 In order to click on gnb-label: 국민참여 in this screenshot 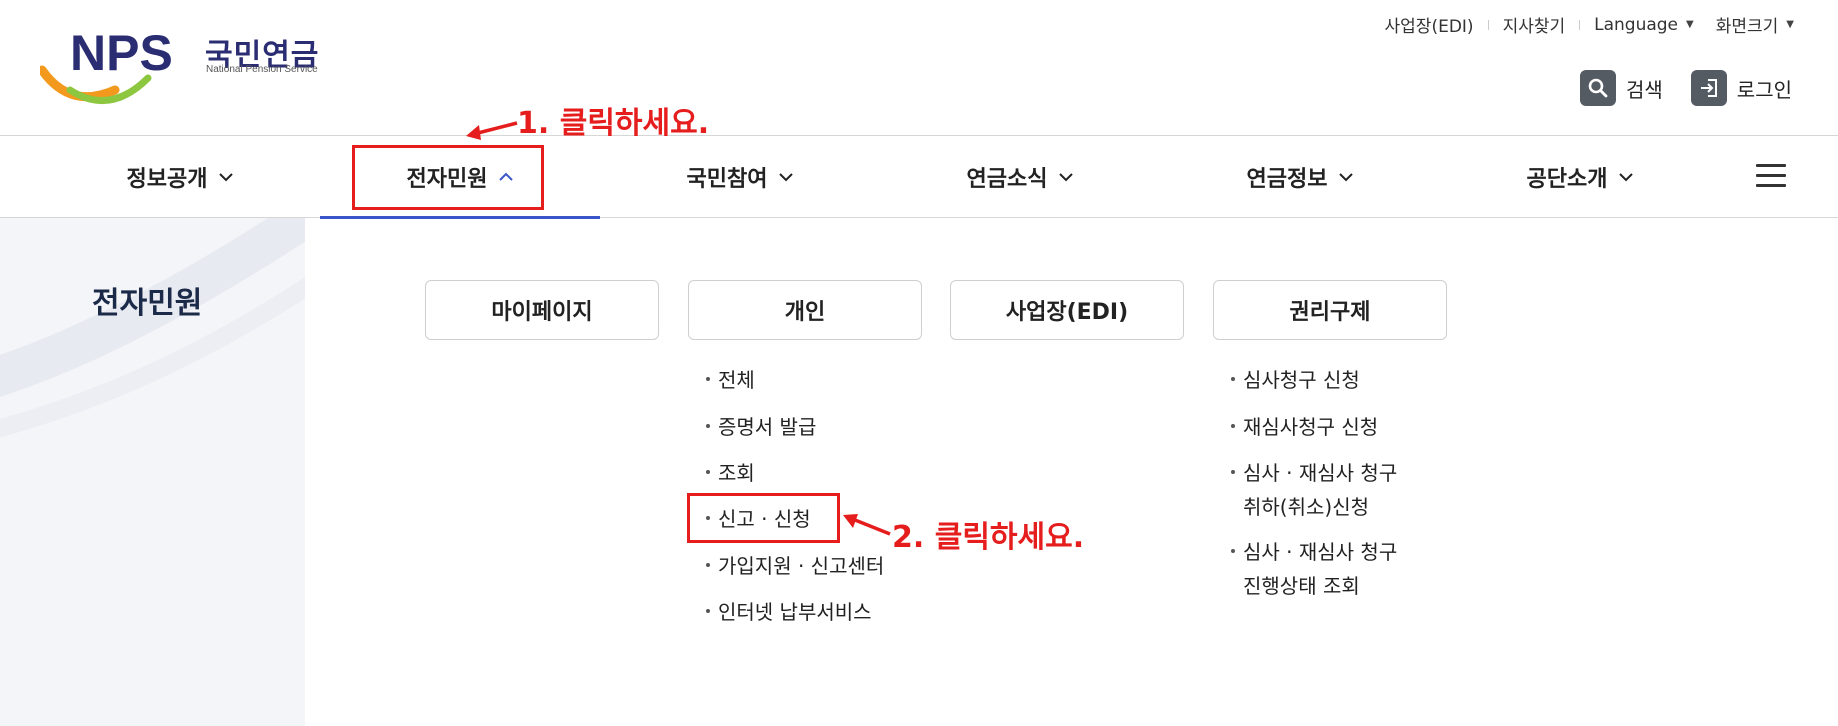, I will do `click(727, 179)`.